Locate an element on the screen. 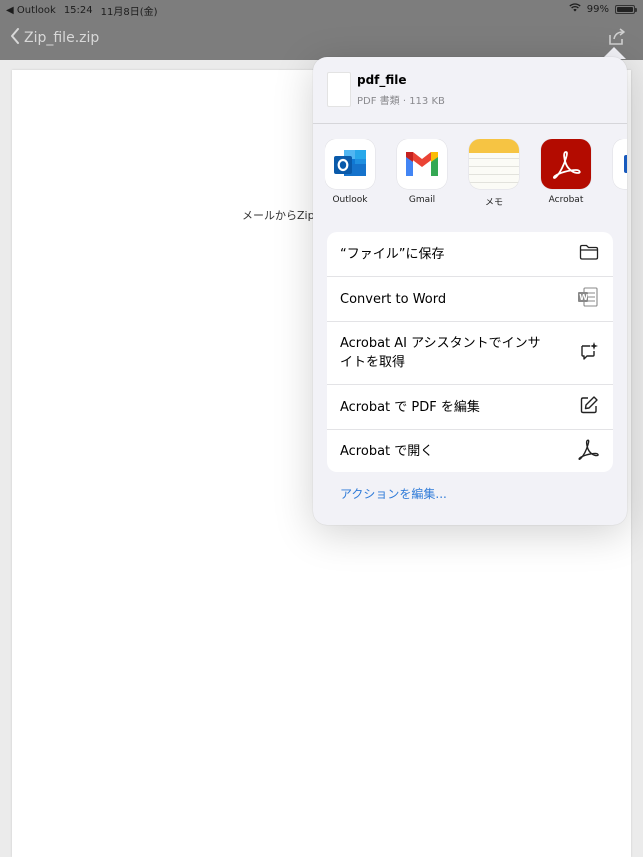  edit-icon is located at coordinates (589, 407).